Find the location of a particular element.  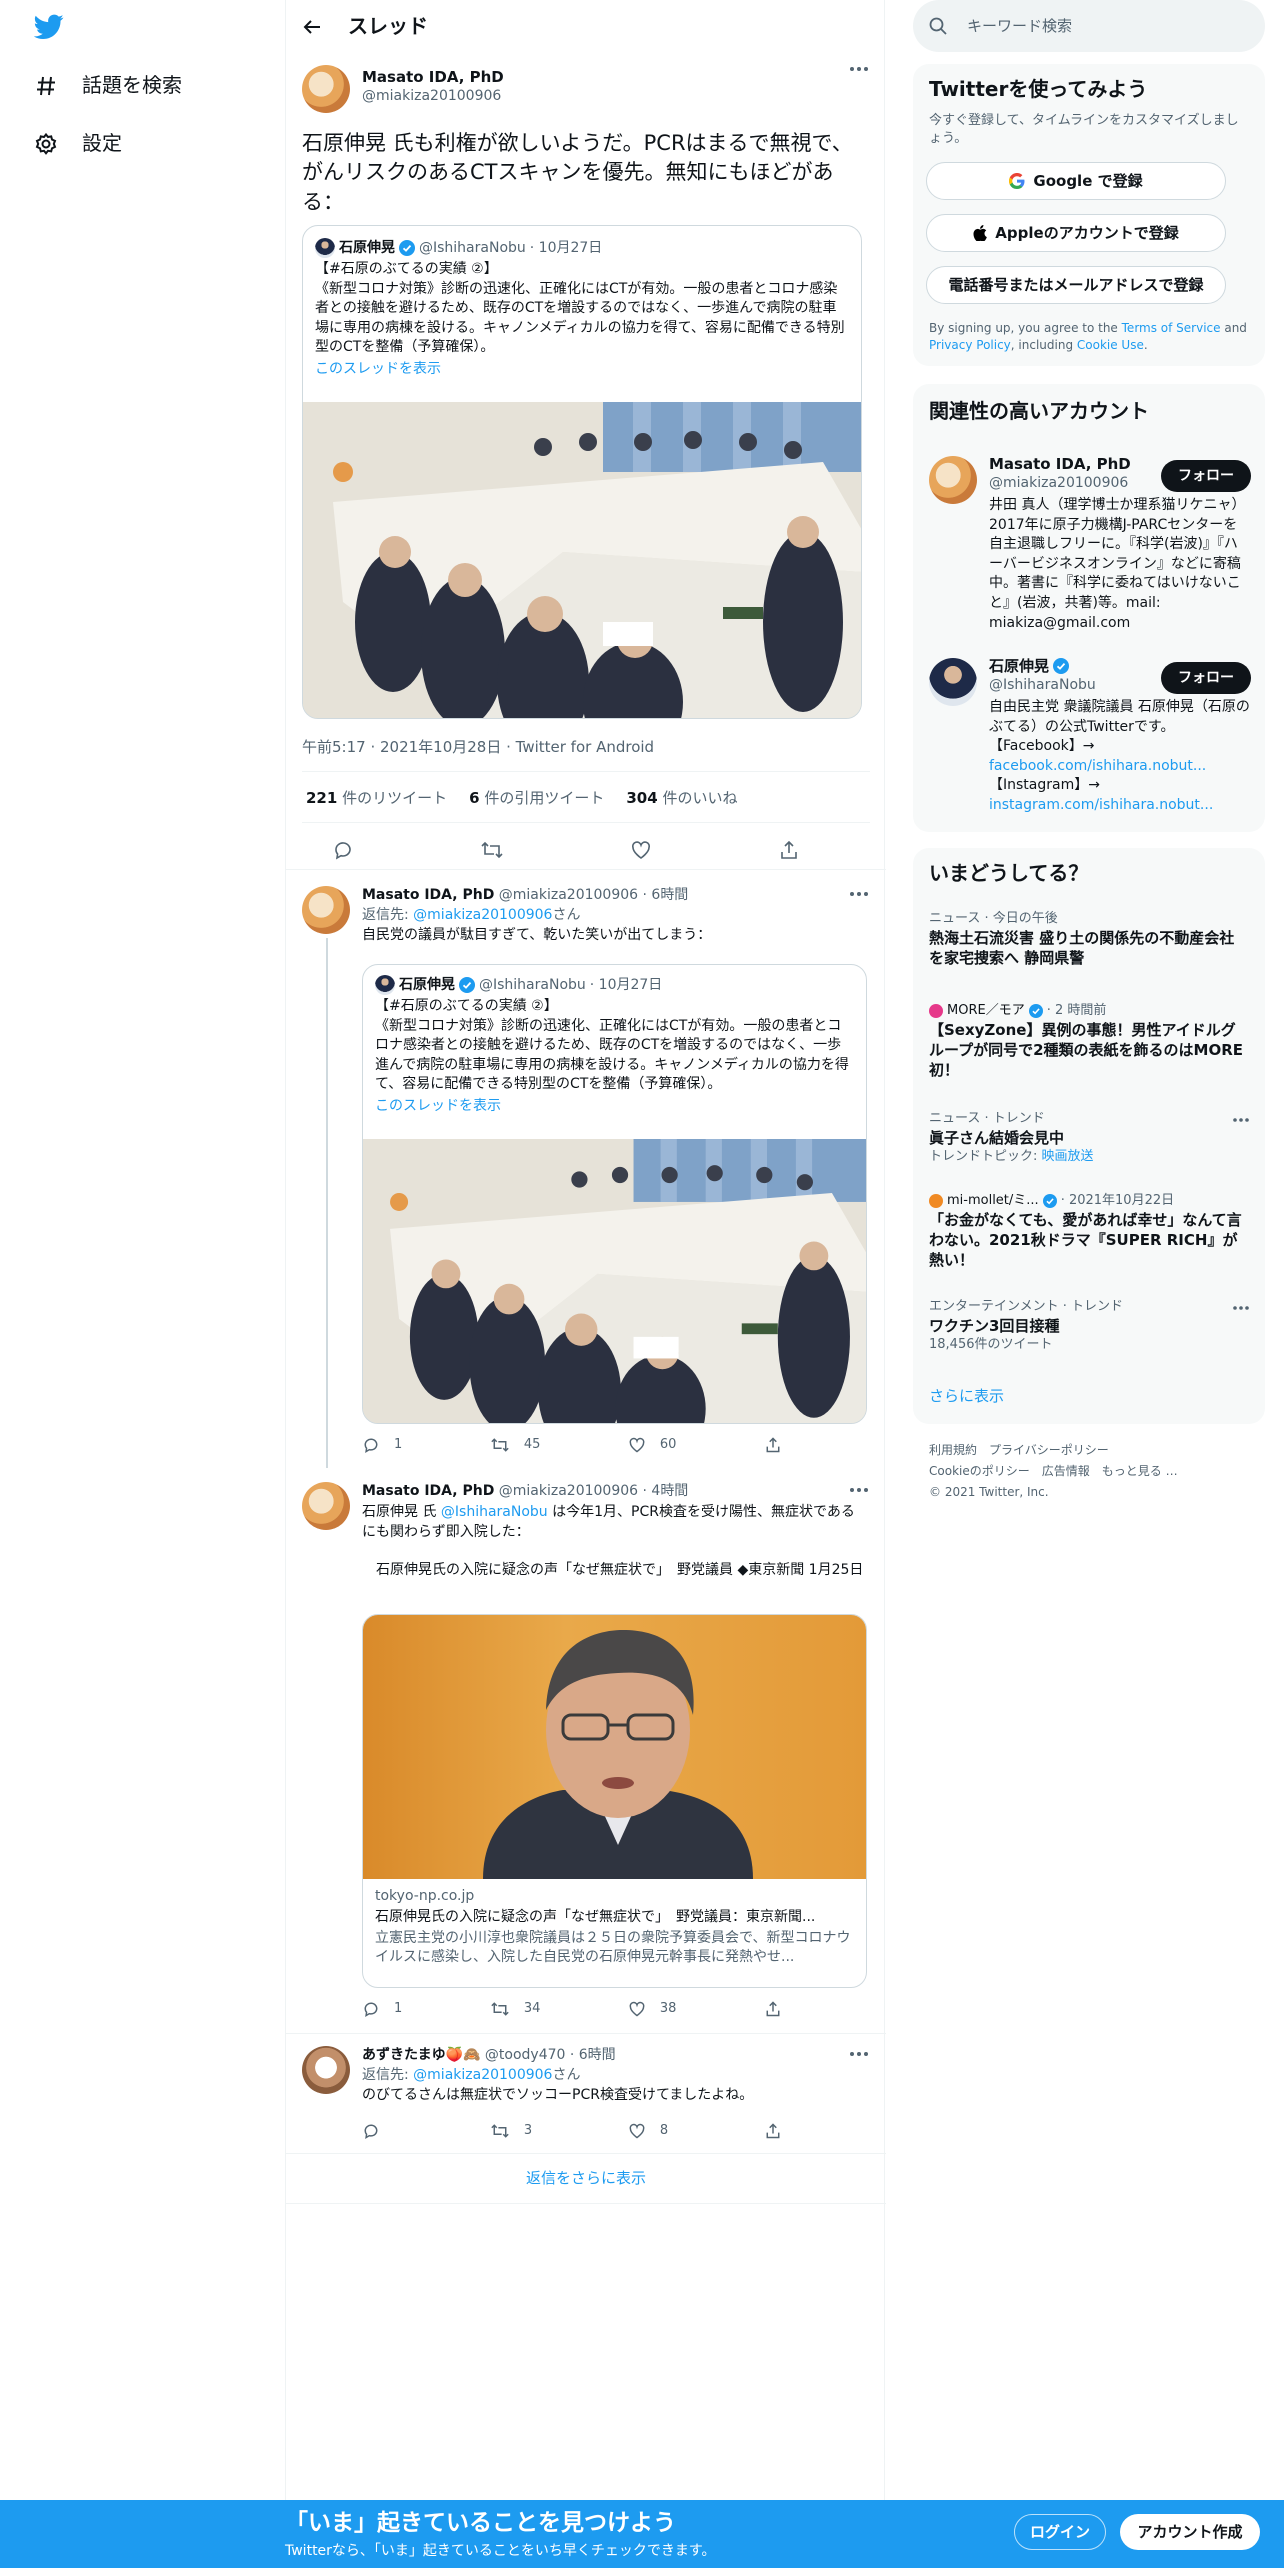

retweet-icon is located at coordinates (492, 850).